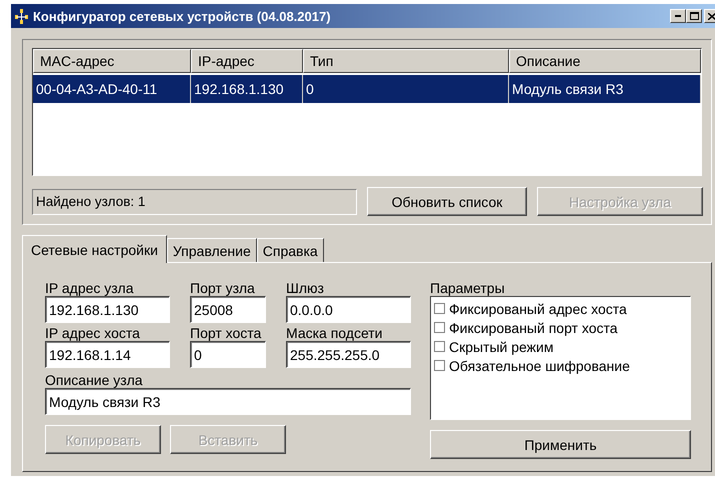 This screenshot has width=715, height=484. What do you see at coordinates (605, 61) in the screenshot?
I see `column-header: Описание` at bounding box center [605, 61].